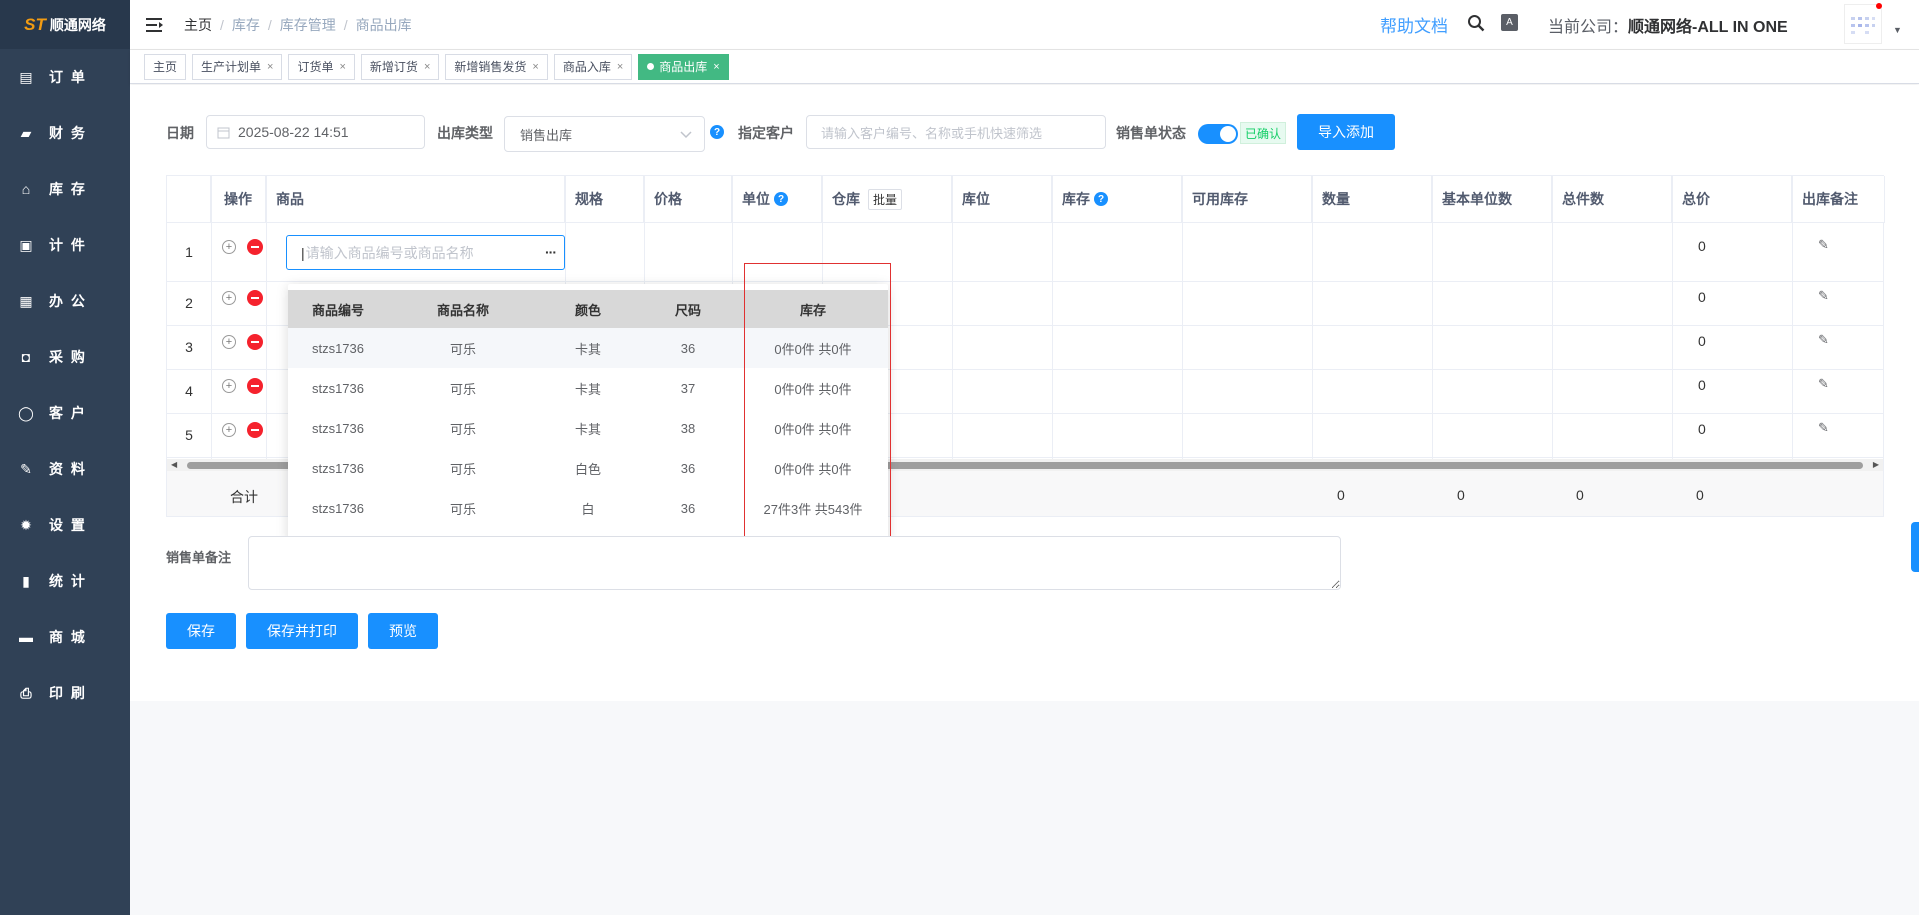 The width and height of the screenshot is (1919, 915). Describe the element at coordinates (68, 245) in the screenshot. I see `sidebar-item-label: 计 件` at that location.